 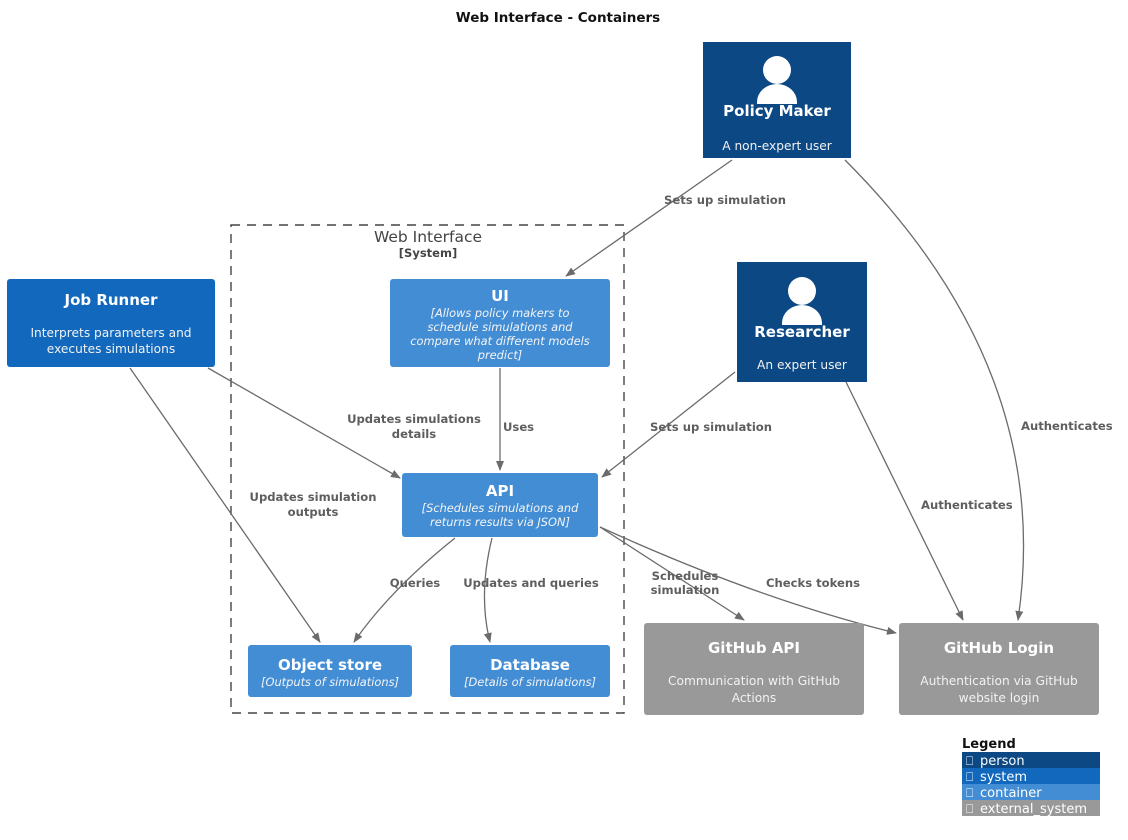 What do you see at coordinates (1067, 426) in the screenshot?
I see `edge-label-authenticates-right: Authenticates` at bounding box center [1067, 426].